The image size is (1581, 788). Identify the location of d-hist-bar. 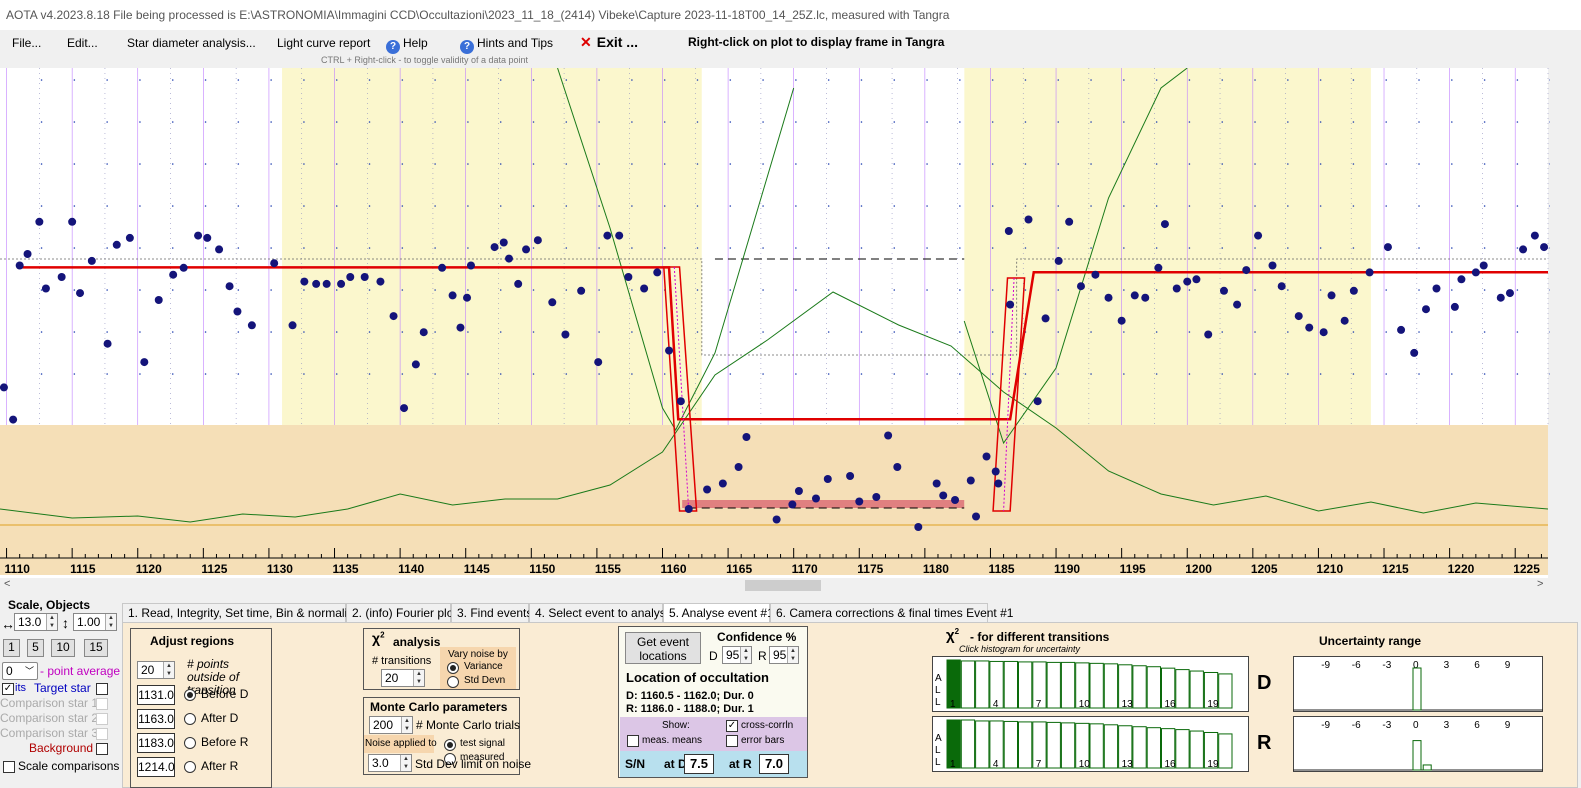
(1225, 691).